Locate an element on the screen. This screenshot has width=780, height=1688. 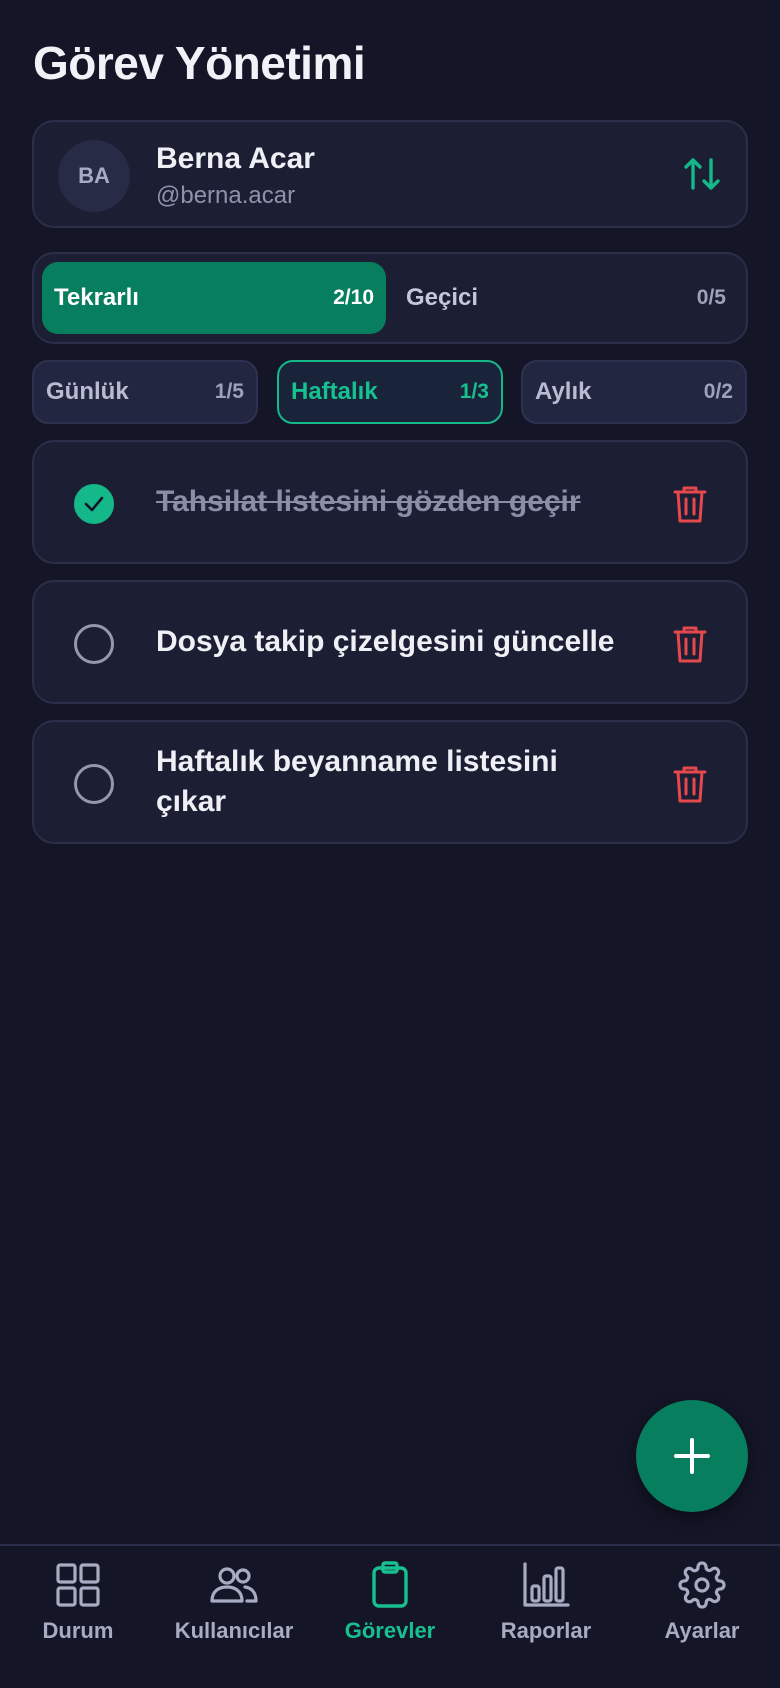
clipboard-icon is located at coordinates (390, 1584).